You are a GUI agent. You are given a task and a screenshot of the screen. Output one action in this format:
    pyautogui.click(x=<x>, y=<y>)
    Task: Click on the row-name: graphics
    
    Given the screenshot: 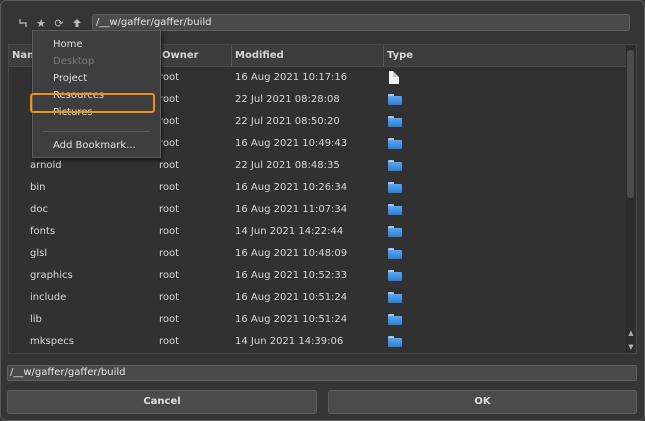 What is the action you would take?
    pyautogui.click(x=51, y=275)
    